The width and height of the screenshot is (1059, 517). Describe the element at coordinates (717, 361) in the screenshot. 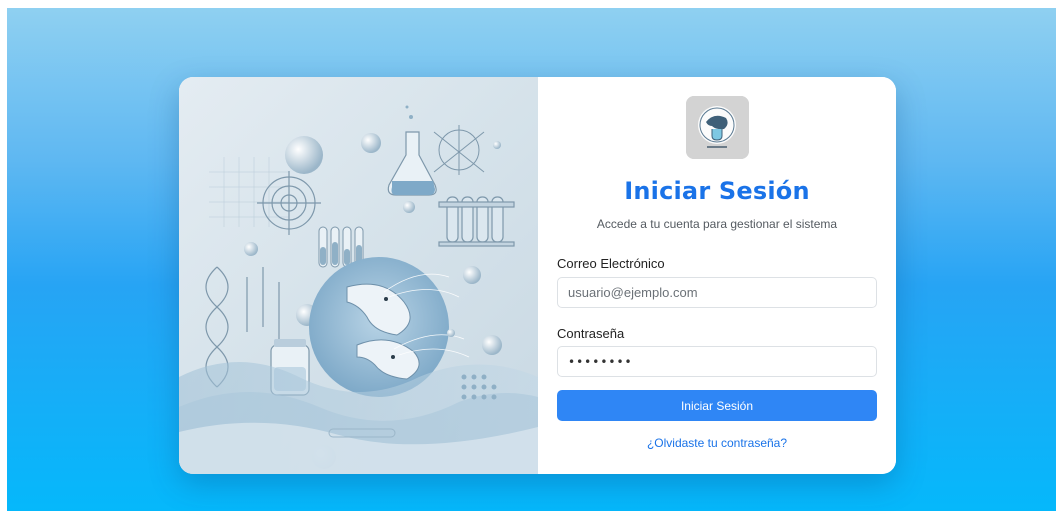

I see `password-field` at that location.